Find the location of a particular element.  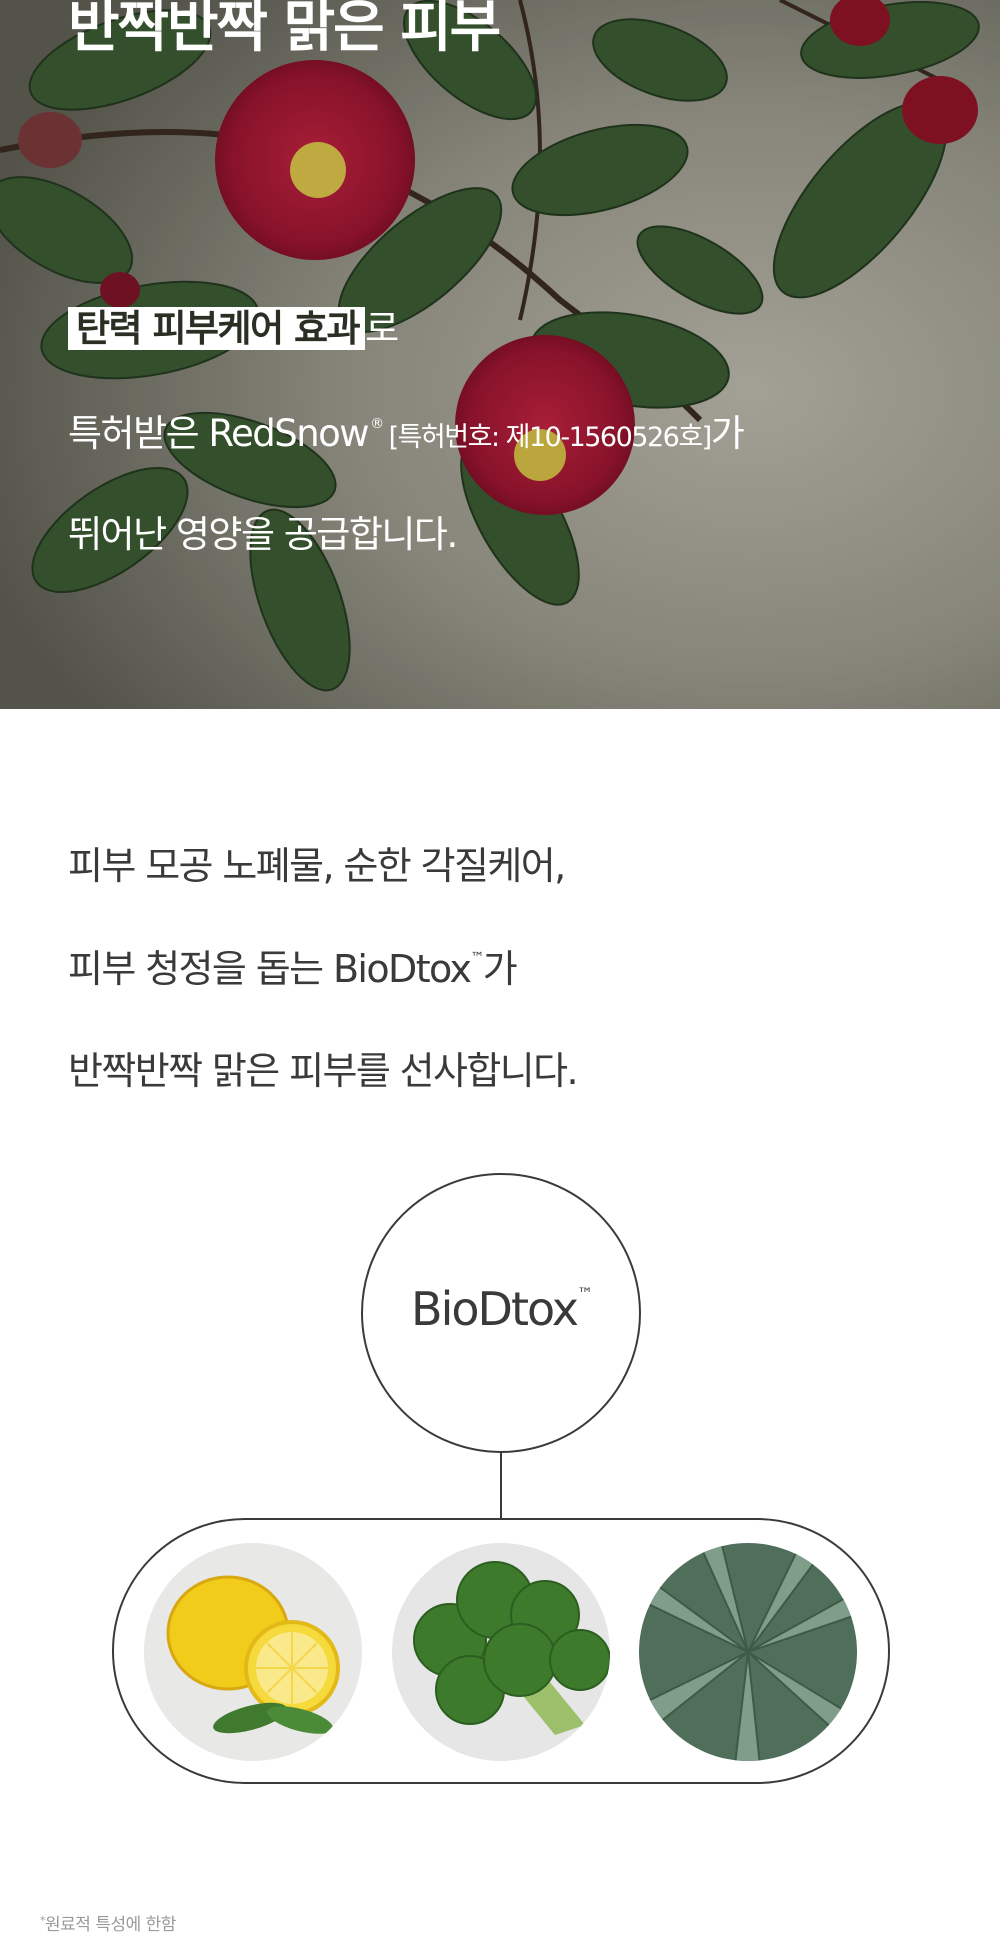

hero-line-1: 탄력 피부케어 효과 로 is located at coordinates (233, 325).